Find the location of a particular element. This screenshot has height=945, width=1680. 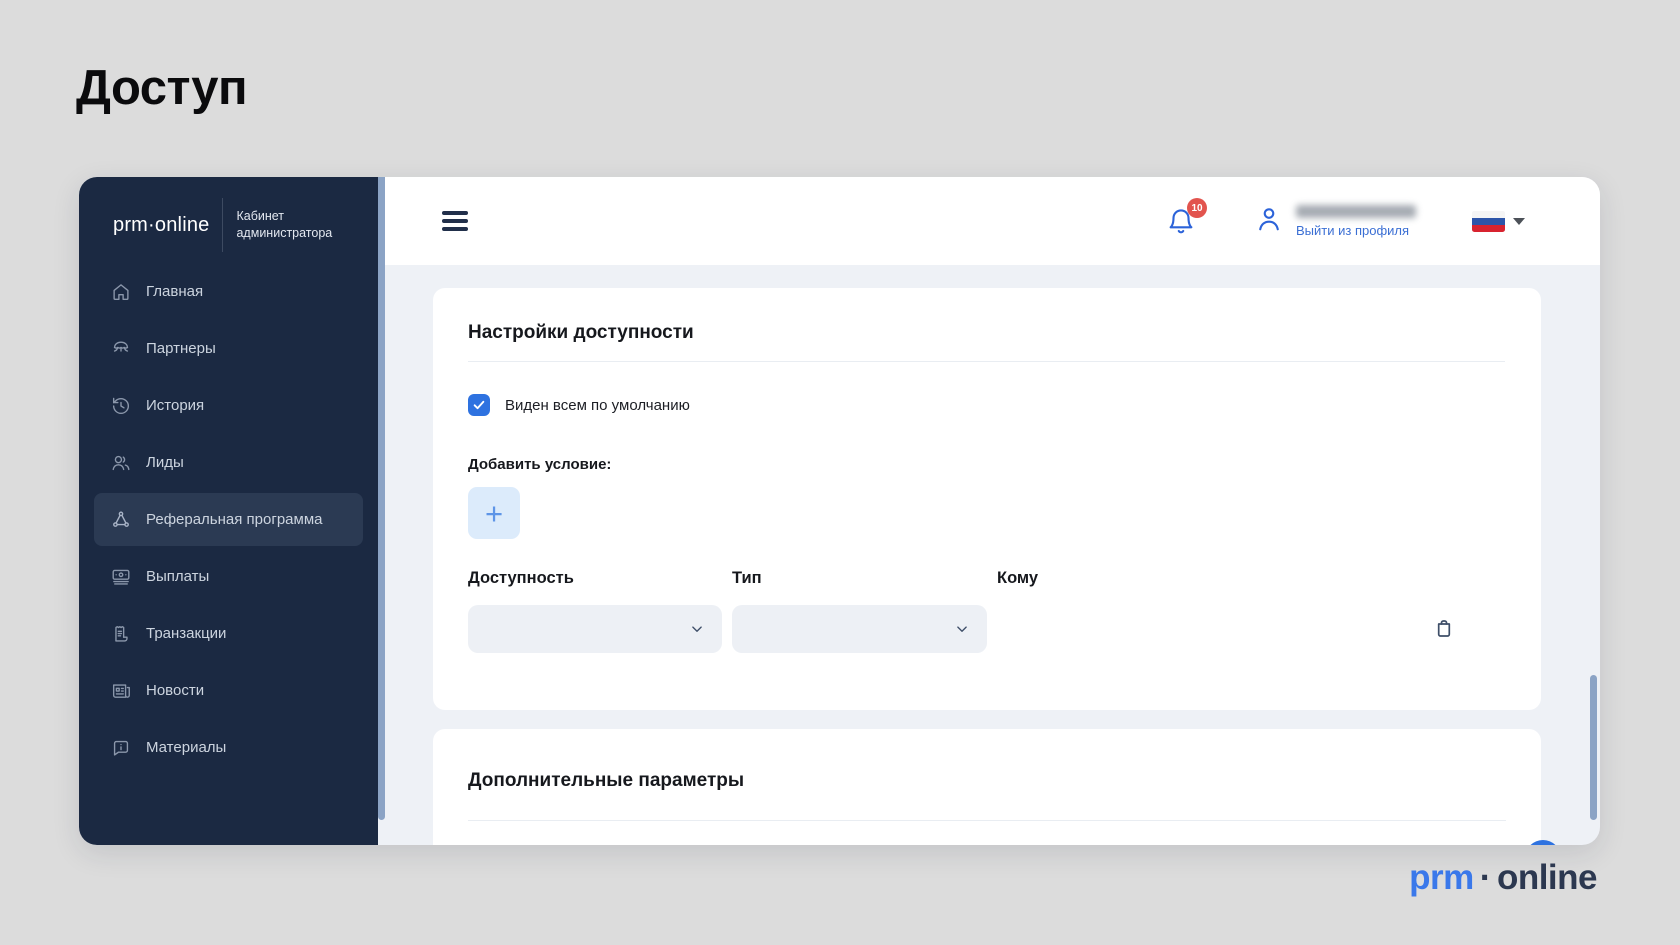

page-title: Доступ is located at coordinates (162, 88).